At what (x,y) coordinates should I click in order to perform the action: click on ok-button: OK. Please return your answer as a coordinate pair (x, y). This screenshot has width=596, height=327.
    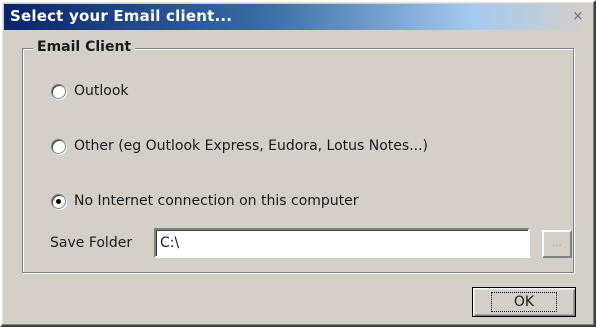
    Looking at the image, I should click on (524, 302).